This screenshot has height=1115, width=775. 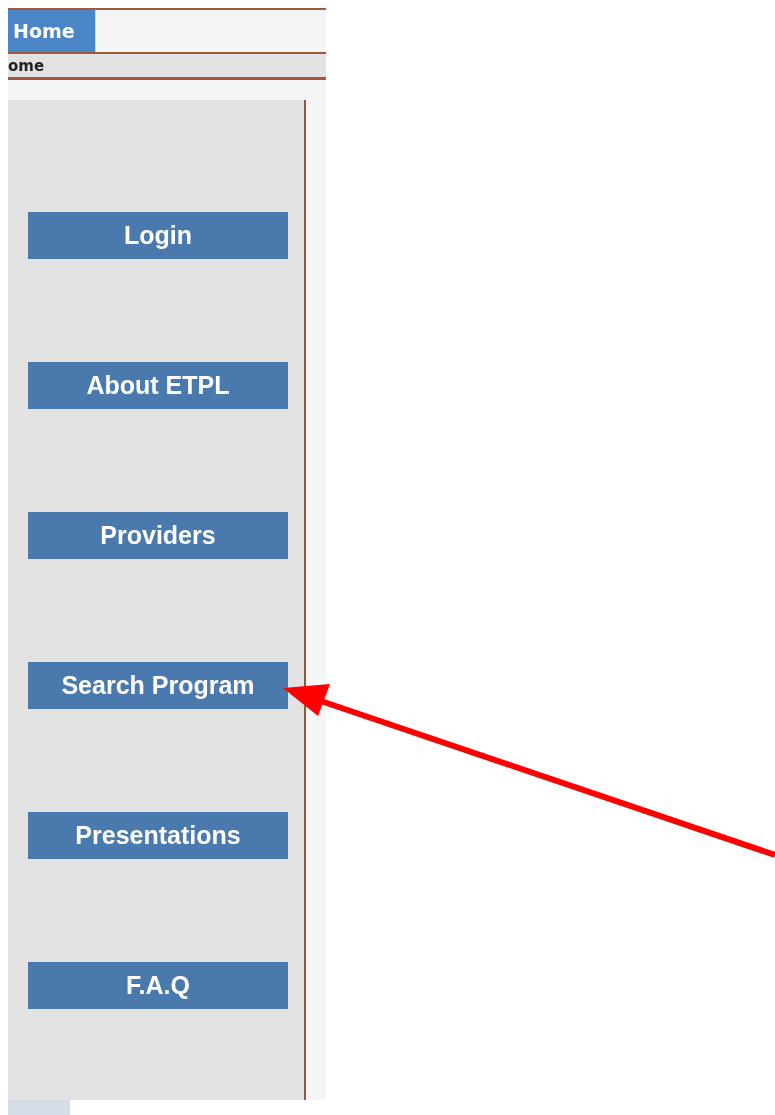 I want to click on nav-button: Login, so click(x=158, y=235).